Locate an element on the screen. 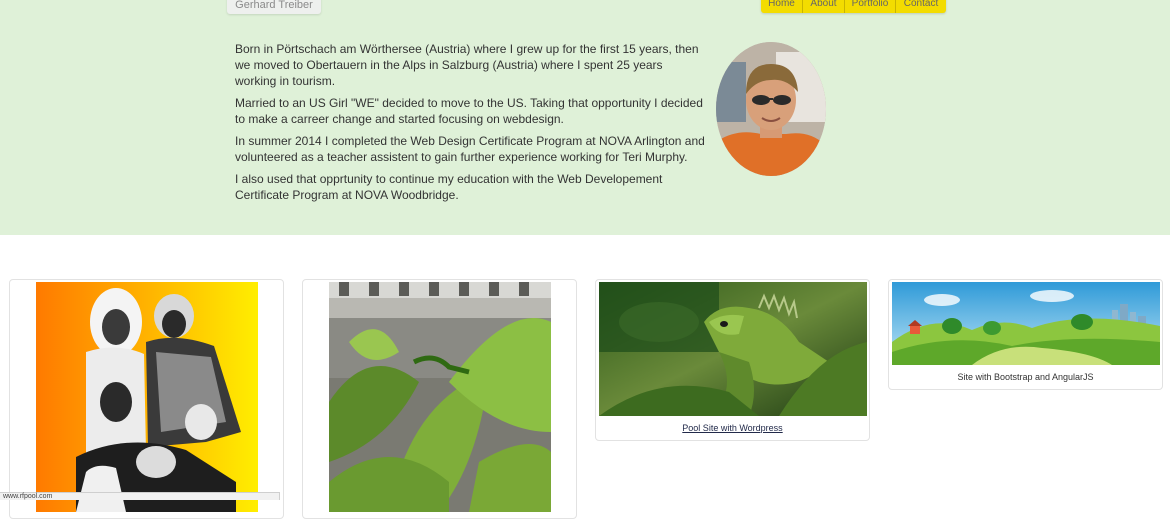 Image resolution: width=1170 pixels, height=519 pixels. card-caption-link: Pool Site with Wordpress is located at coordinates (732, 428).